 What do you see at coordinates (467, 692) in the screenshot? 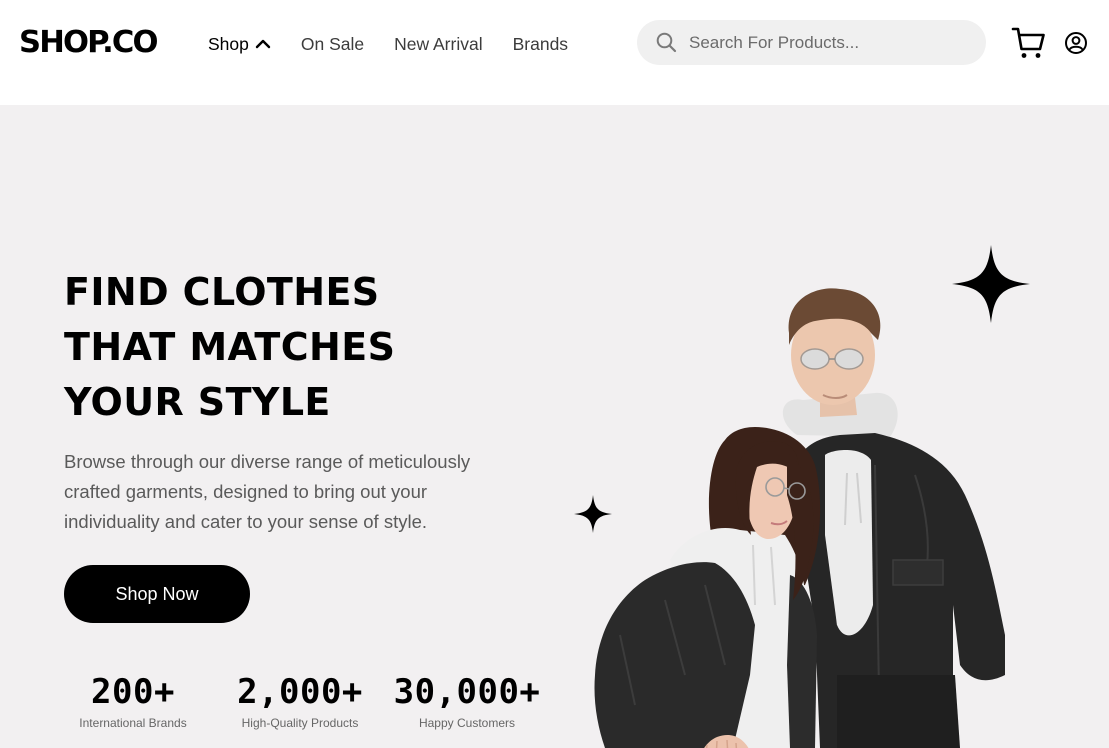
I see `stat-value: 30,000+` at bounding box center [467, 692].